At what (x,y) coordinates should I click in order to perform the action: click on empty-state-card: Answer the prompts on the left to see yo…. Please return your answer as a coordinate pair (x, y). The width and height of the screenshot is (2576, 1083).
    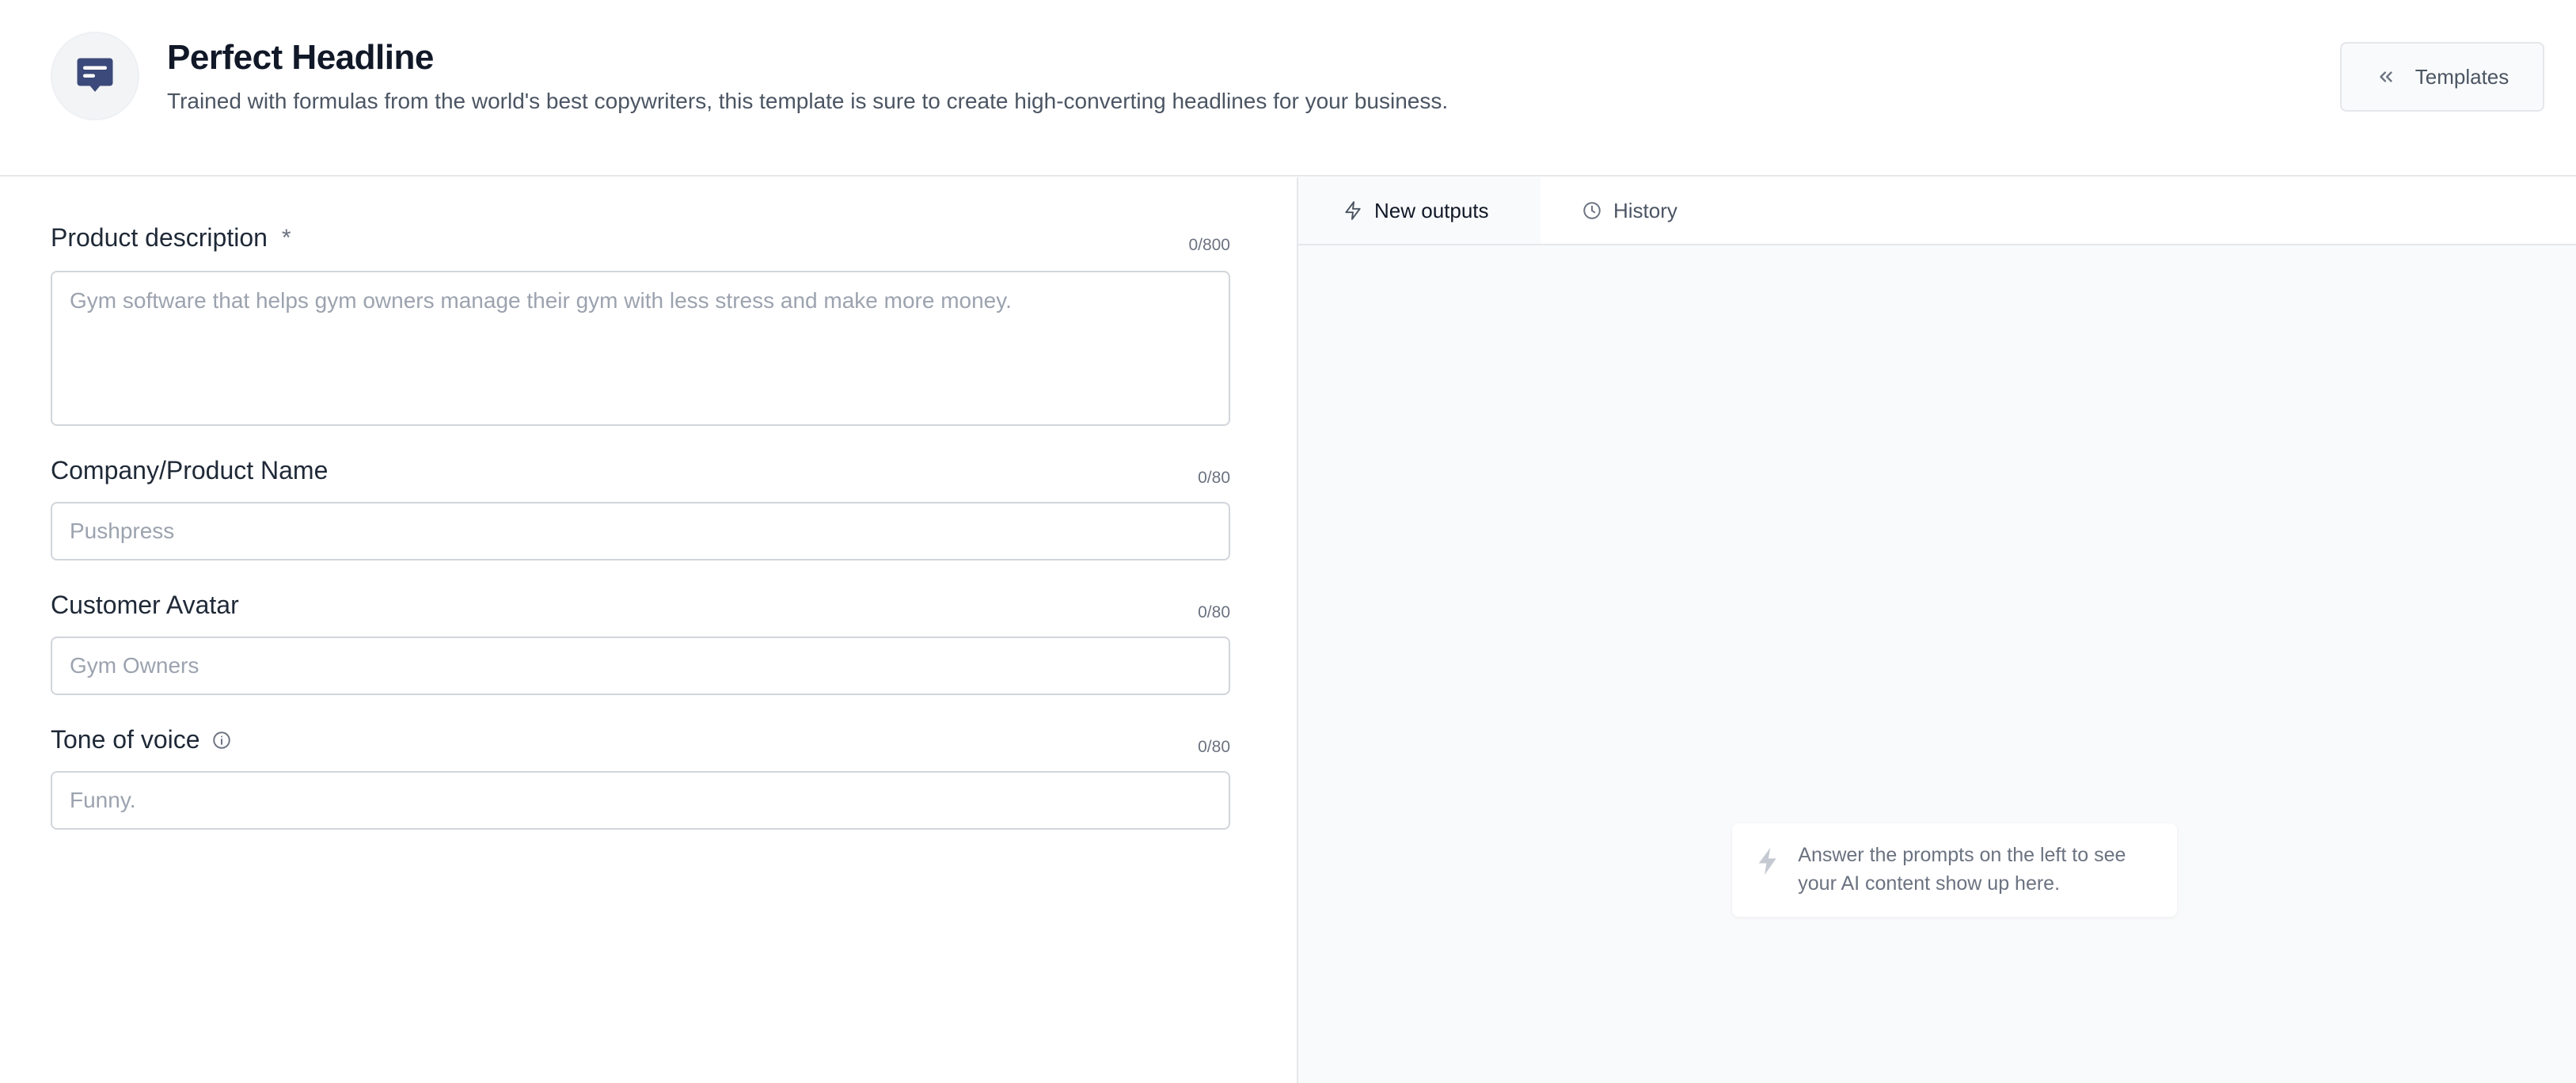
    Looking at the image, I should click on (1954, 870).